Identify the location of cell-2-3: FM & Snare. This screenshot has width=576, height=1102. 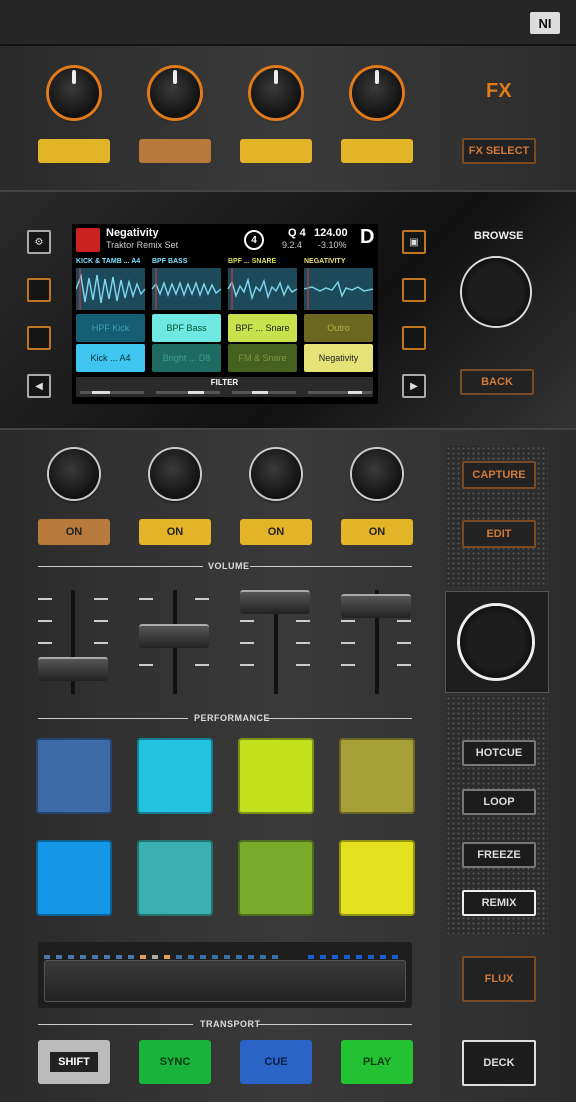
(262, 358).